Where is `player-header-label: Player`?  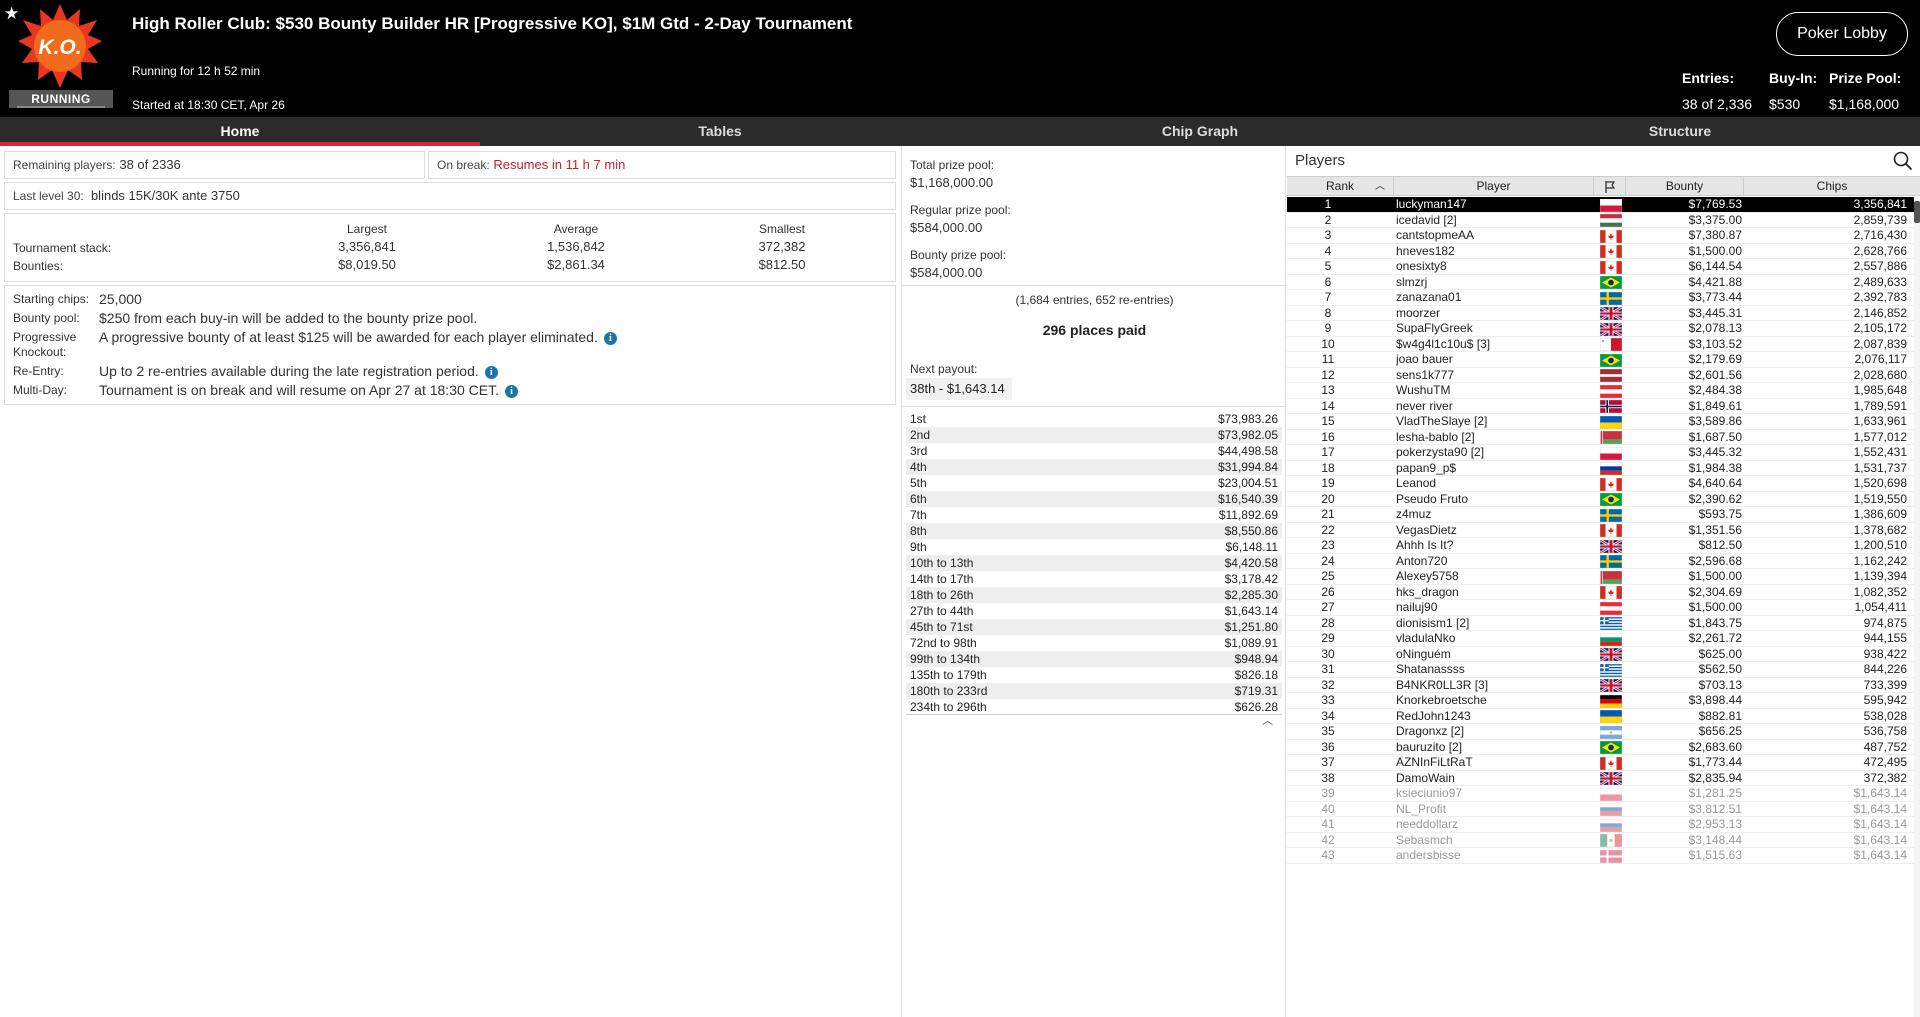
player-header-label: Player is located at coordinates (1493, 186).